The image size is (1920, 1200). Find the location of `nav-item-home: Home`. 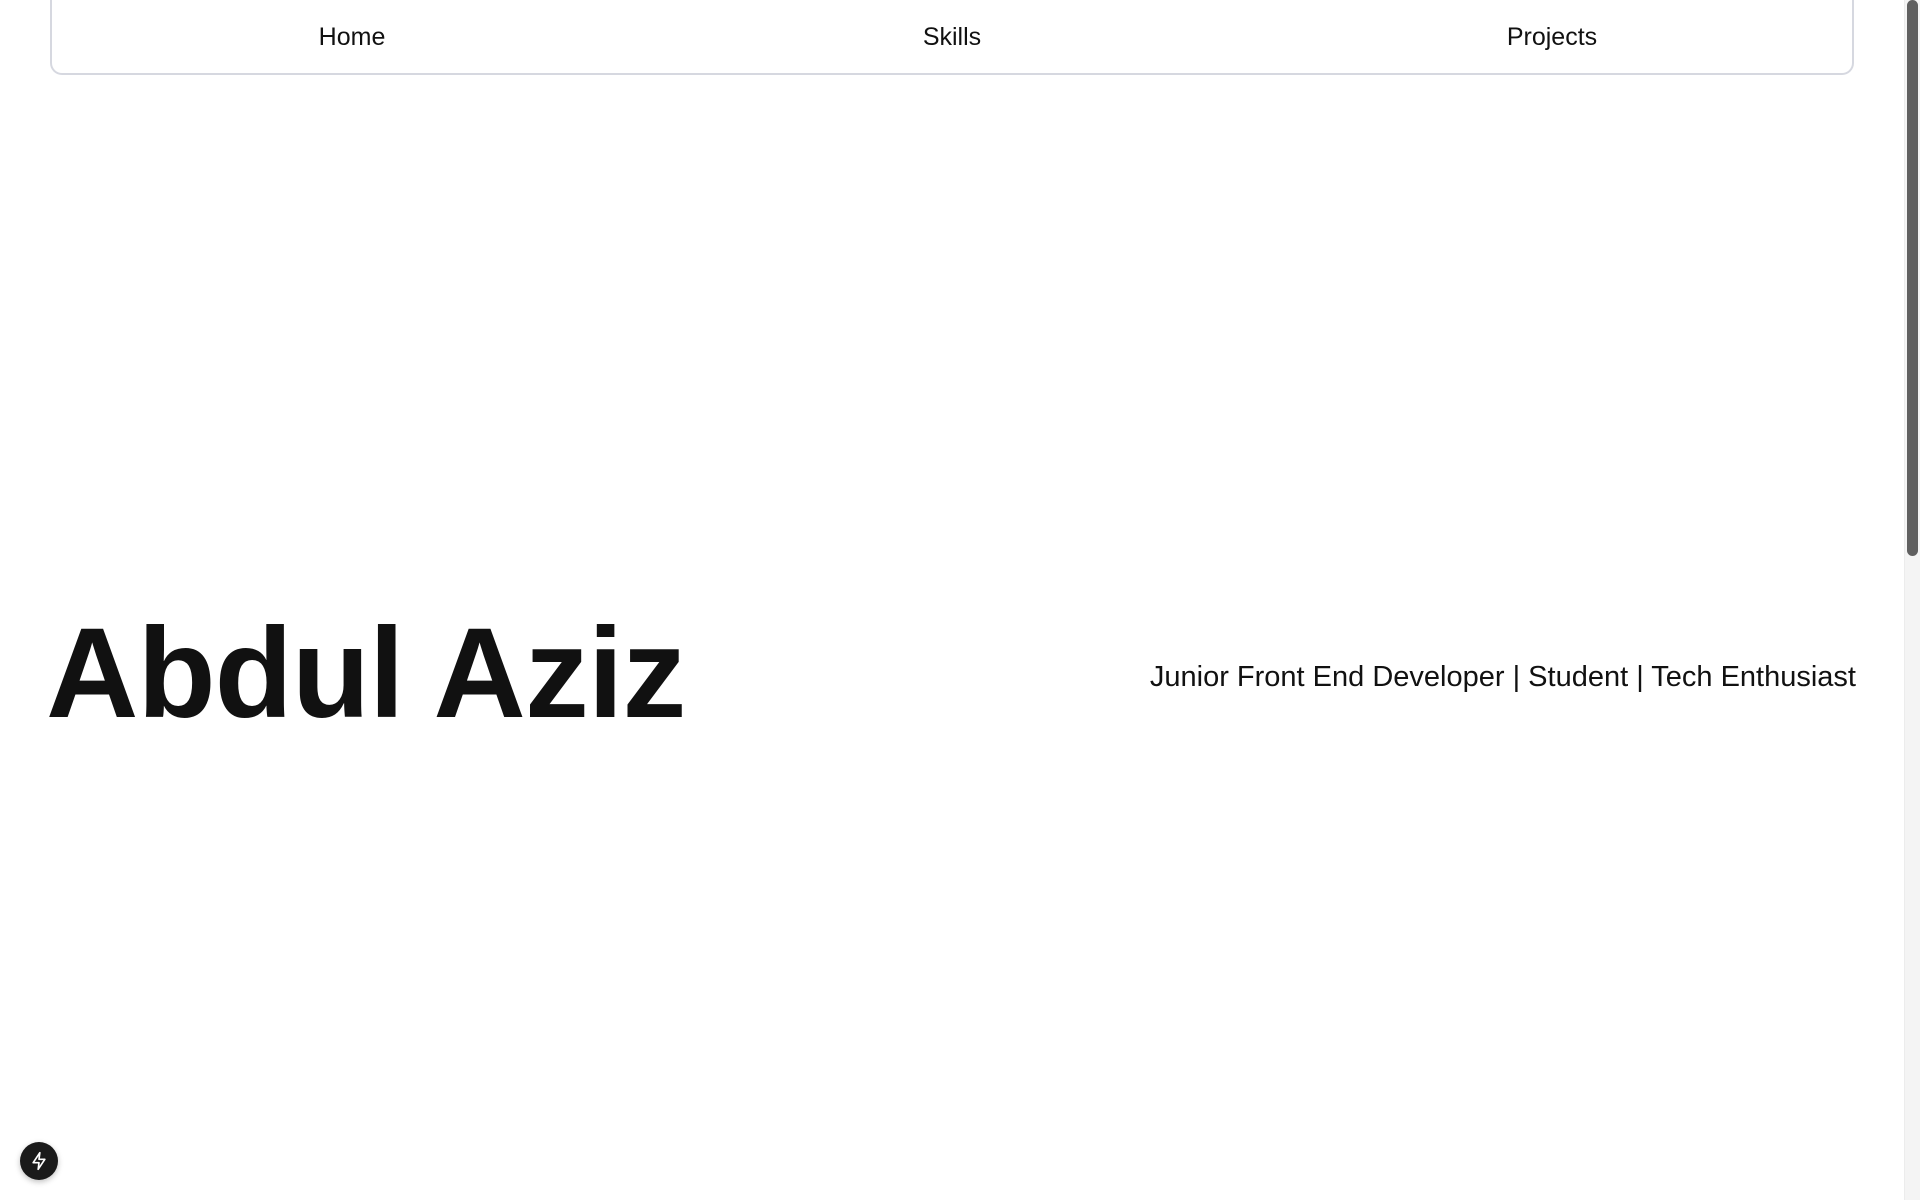

nav-item-home: Home is located at coordinates (352, 35).